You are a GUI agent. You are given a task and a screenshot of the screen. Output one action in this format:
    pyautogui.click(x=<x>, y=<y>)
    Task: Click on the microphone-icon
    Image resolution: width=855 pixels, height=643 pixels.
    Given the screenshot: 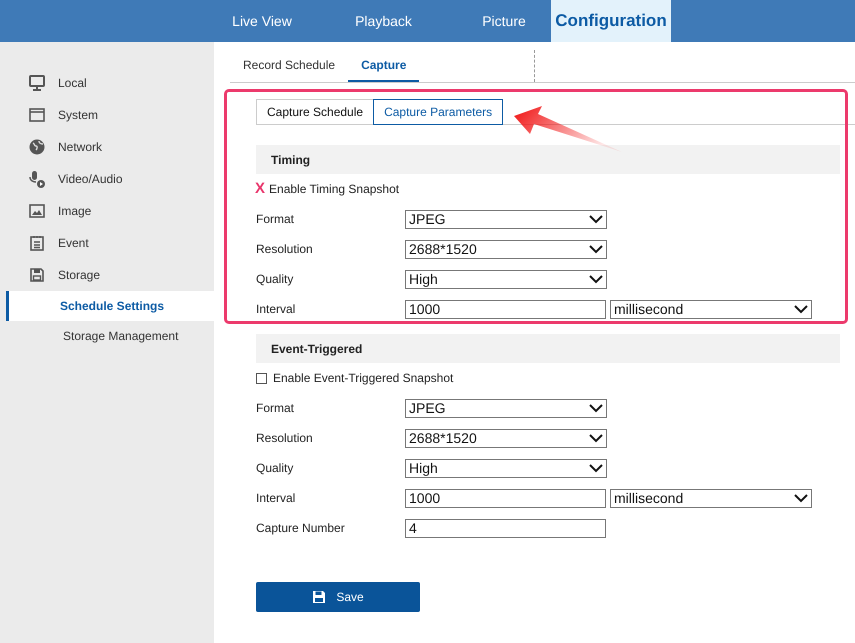 What is the action you would take?
    pyautogui.click(x=37, y=179)
    